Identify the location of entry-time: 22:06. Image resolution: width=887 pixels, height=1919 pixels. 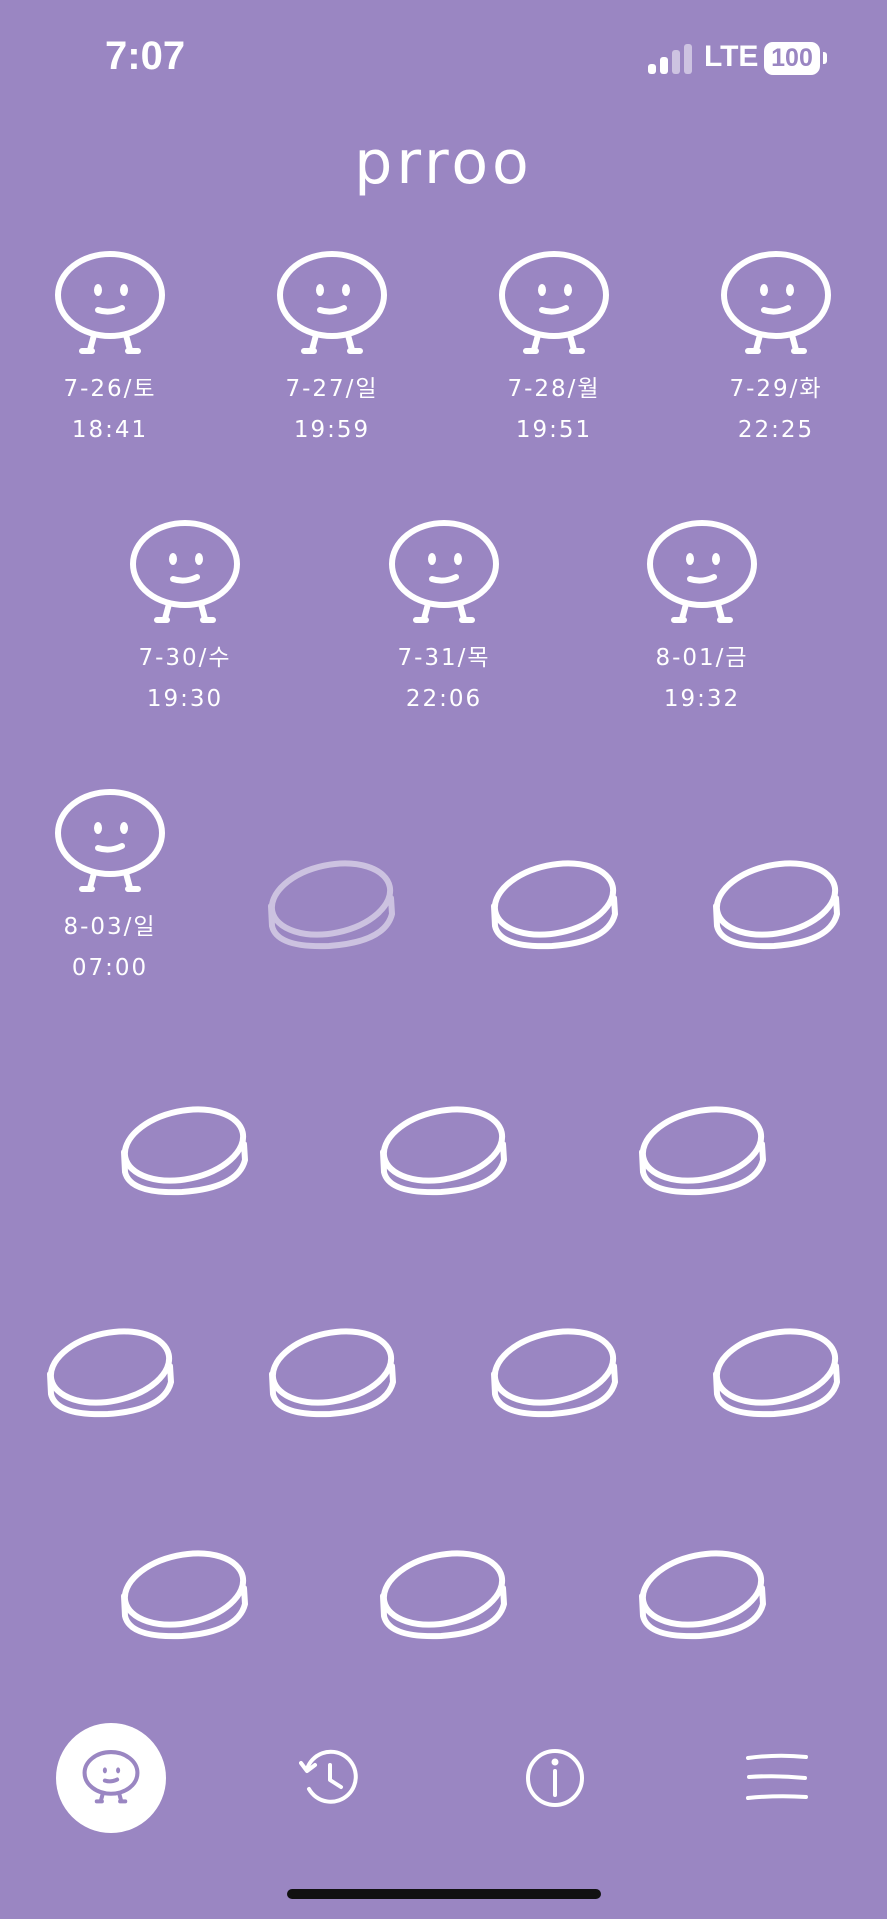
(444, 699).